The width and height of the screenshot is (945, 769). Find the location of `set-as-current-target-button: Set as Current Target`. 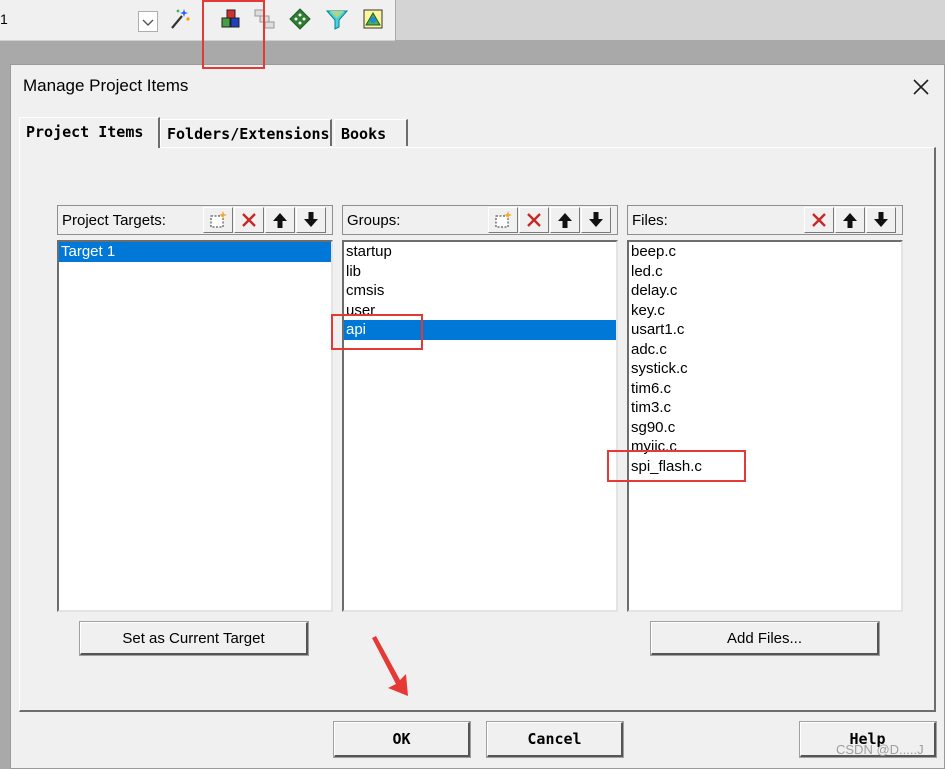

set-as-current-target-button: Set as Current Target is located at coordinates (194, 638).